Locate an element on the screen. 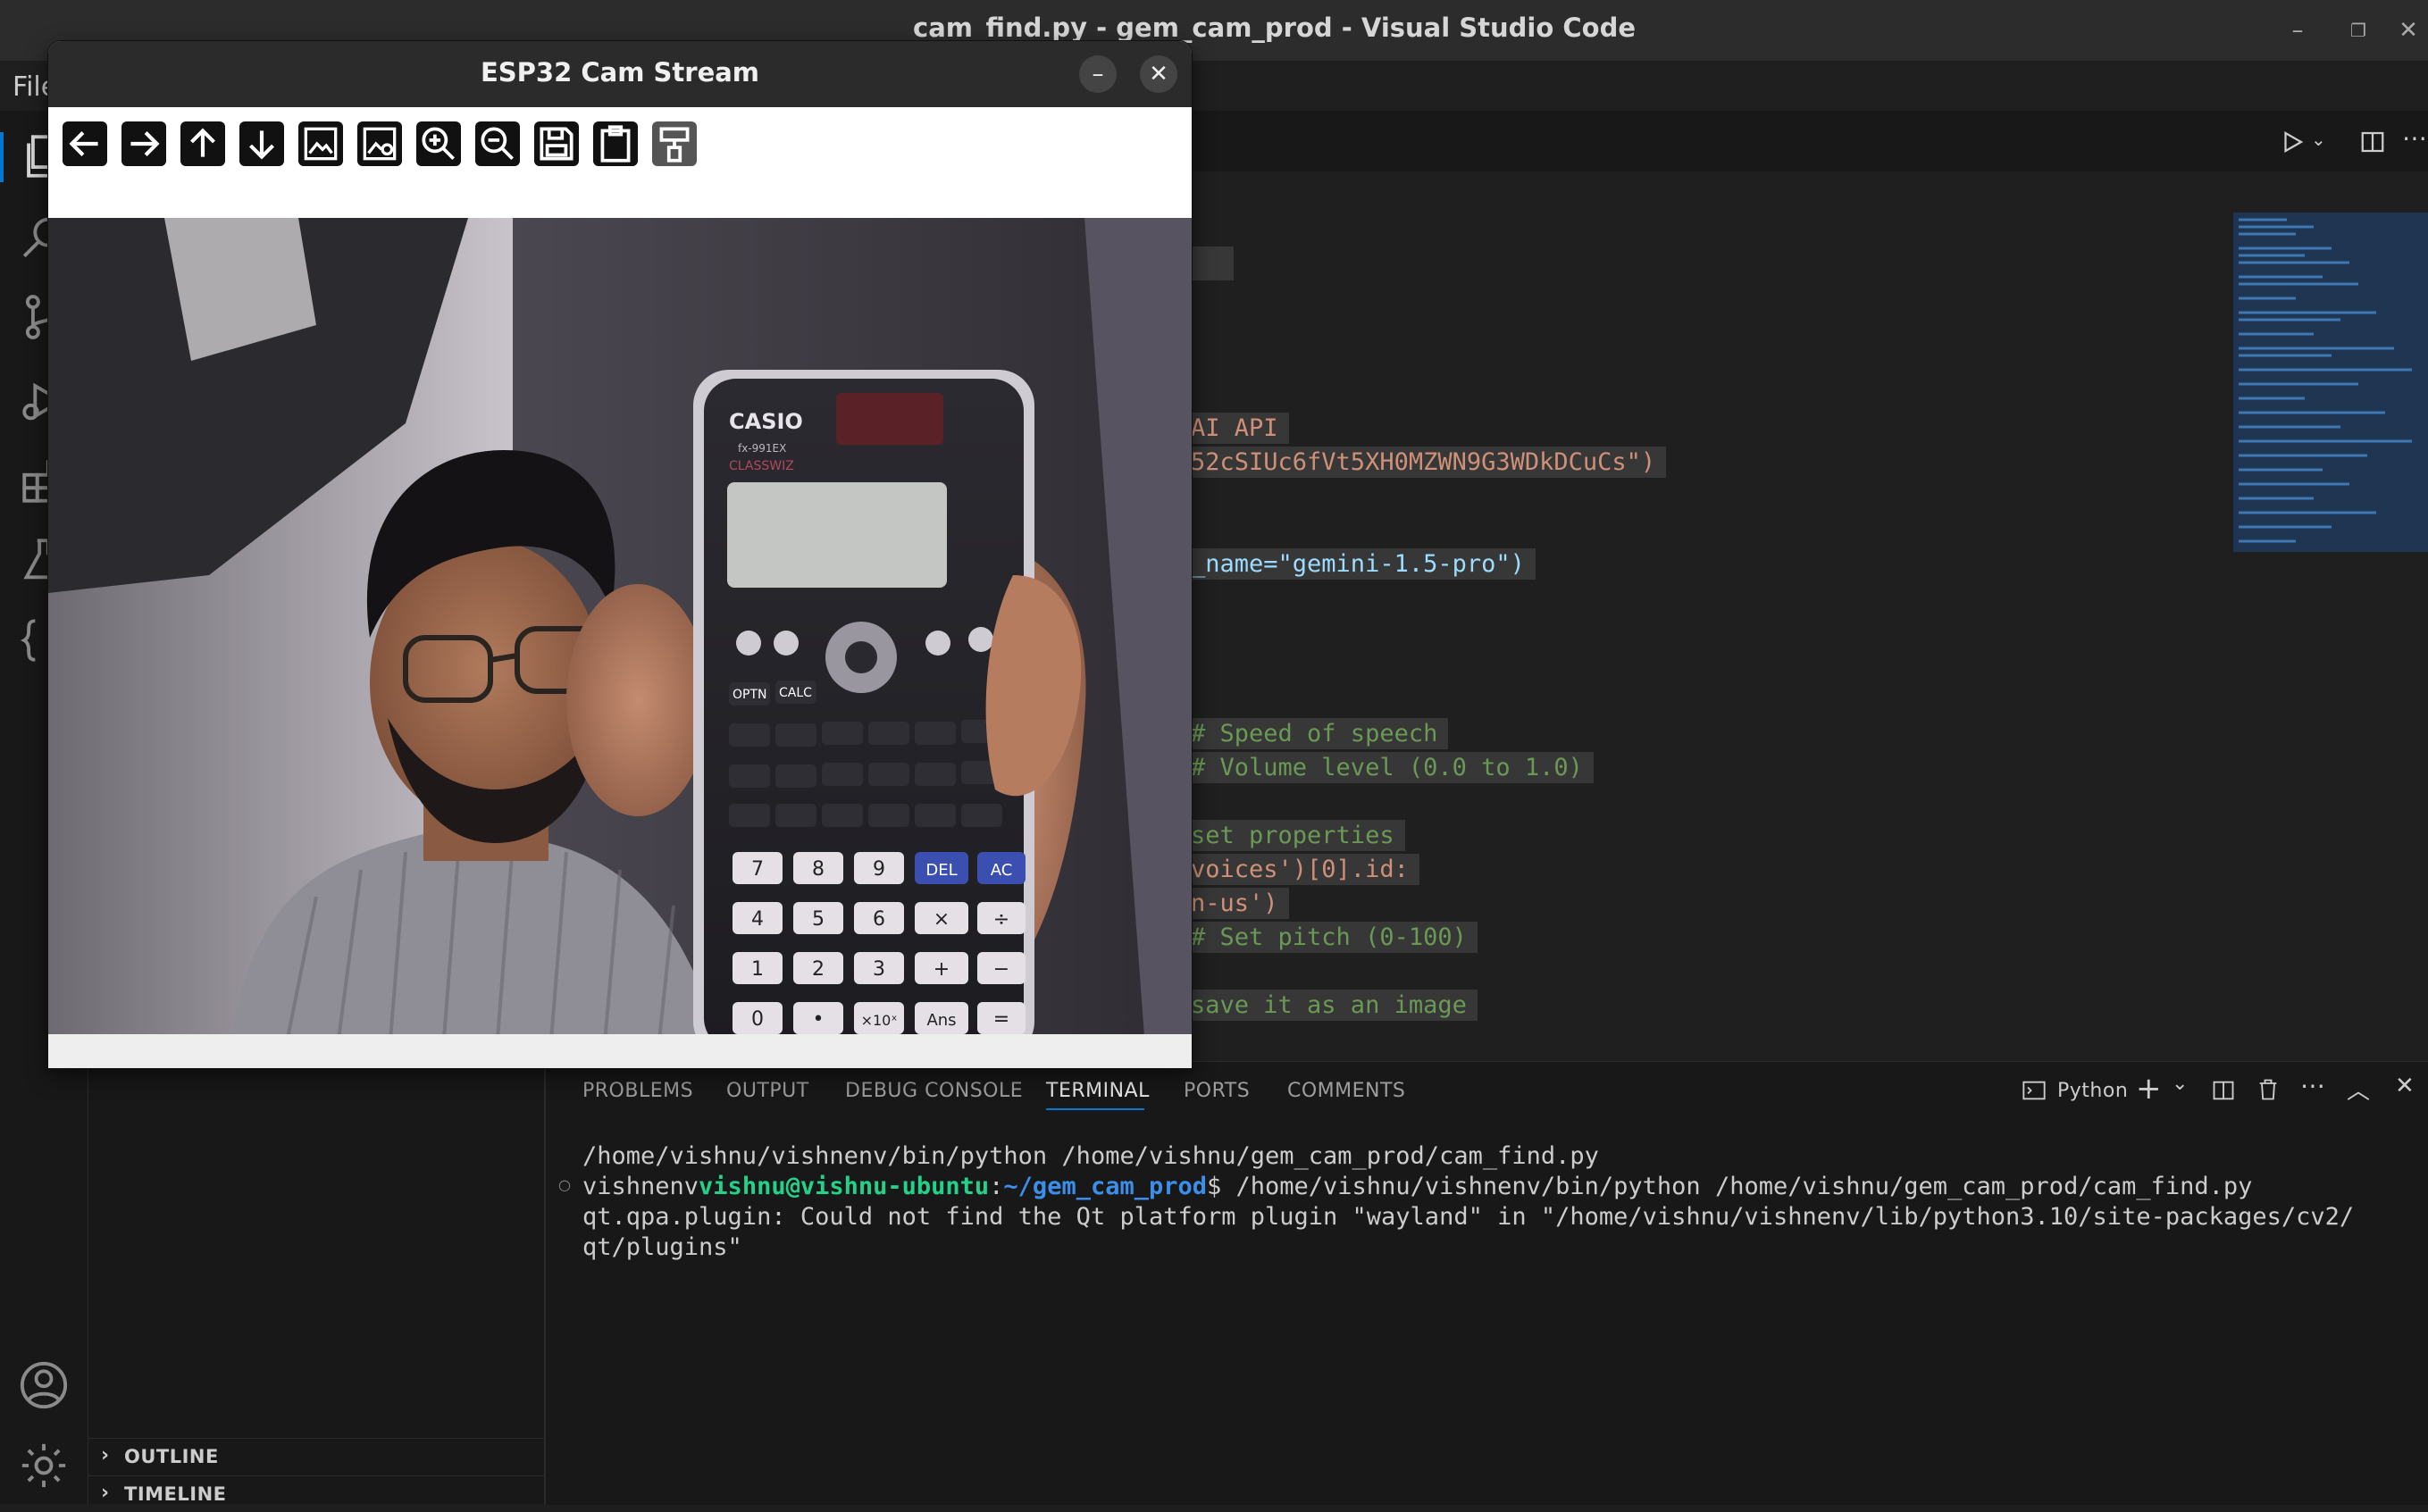 The width and height of the screenshot is (2428, 1512). cam-window-titlebar: ESP32 Cam Stream – ✕ is located at coordinates (620, 74).